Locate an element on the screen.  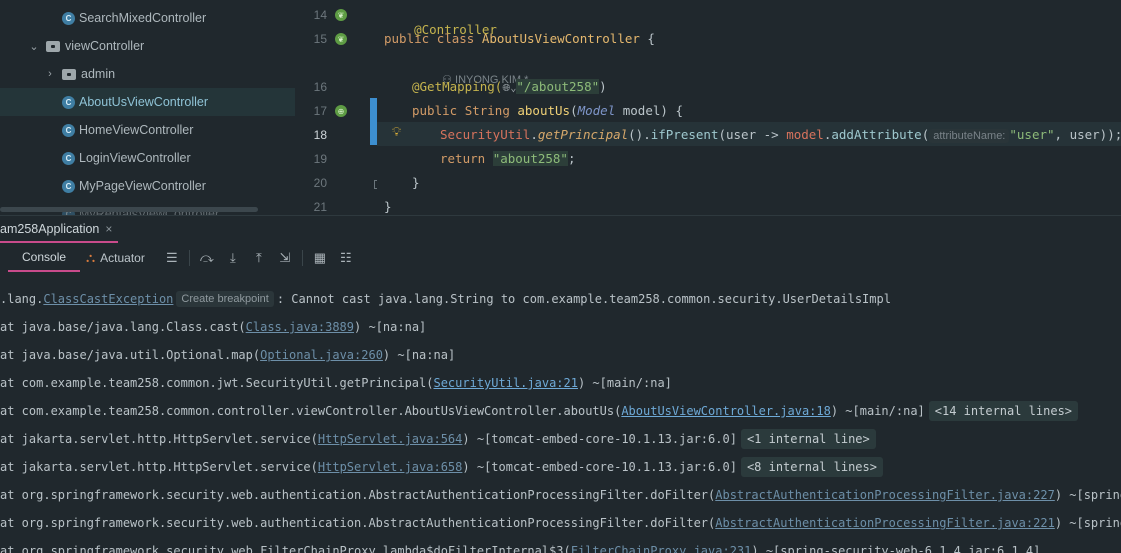
step-out-icon: ⤒ is located at coordinates (259, 258).